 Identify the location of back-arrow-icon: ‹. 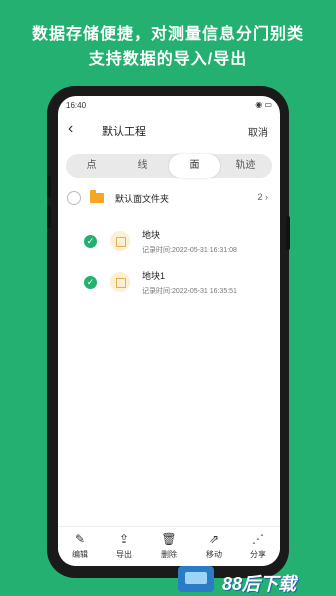
(70, 129).